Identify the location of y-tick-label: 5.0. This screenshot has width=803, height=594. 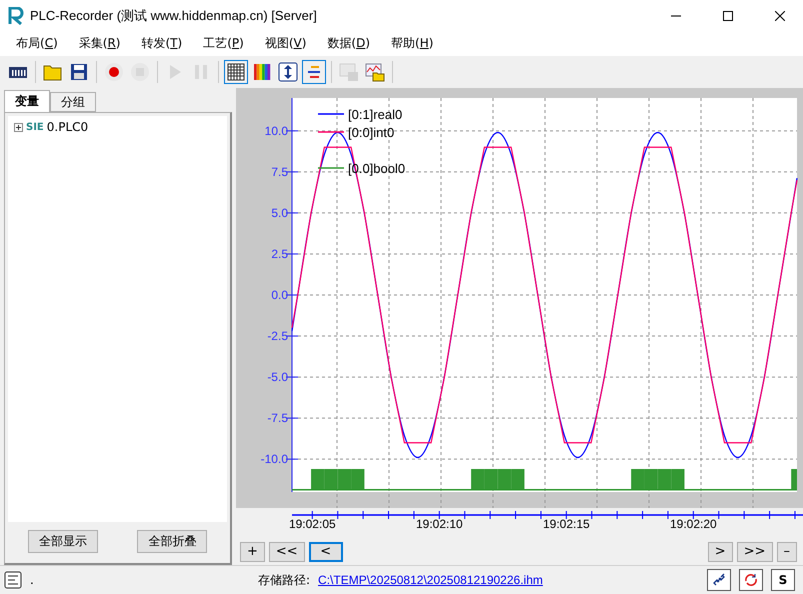
(279, 213).